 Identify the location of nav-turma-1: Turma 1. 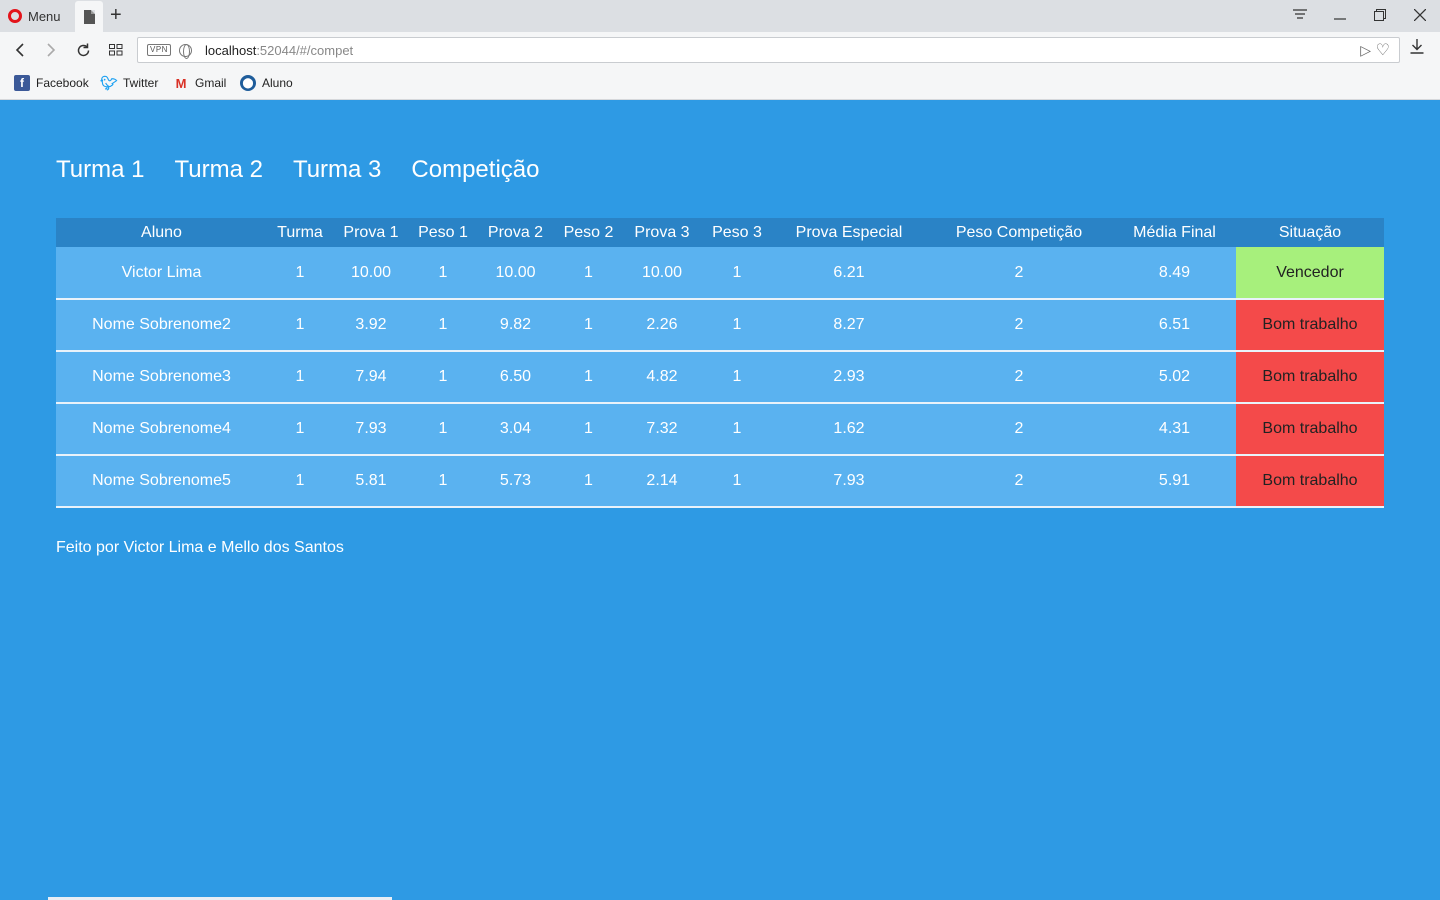
(100, 170).